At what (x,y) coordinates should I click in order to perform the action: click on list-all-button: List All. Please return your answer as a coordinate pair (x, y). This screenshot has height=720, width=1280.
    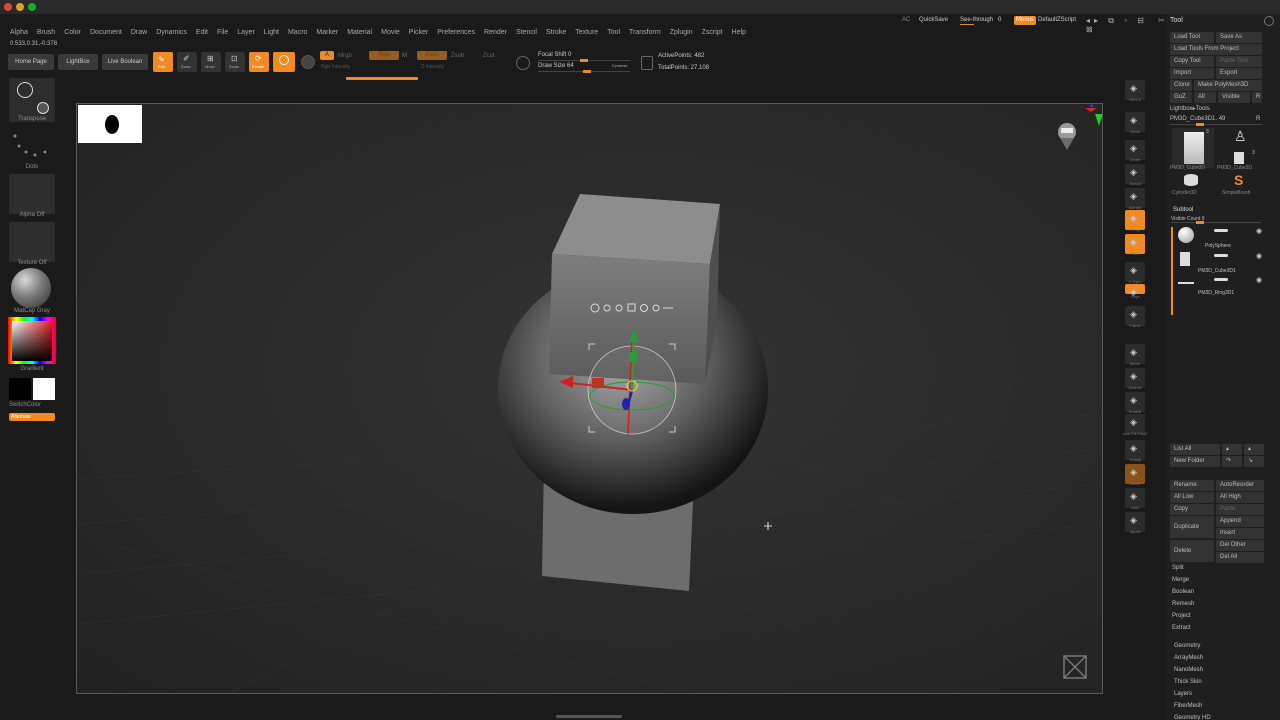
    Looking at the image, I should click on (1195, 449).